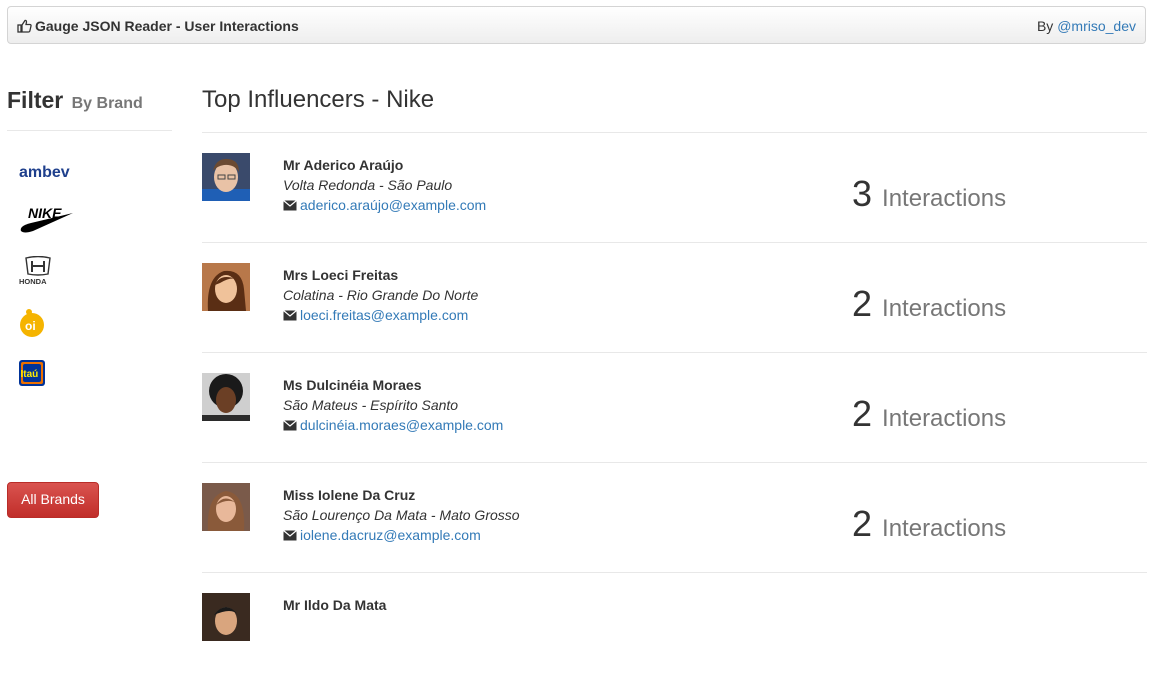 The image size is (1171, 682). What do you see at coordinates (341, 275) in the screenshot?
I see `influencer-name: Mrs Loeci Freitas` at bounding box center [341, 275].